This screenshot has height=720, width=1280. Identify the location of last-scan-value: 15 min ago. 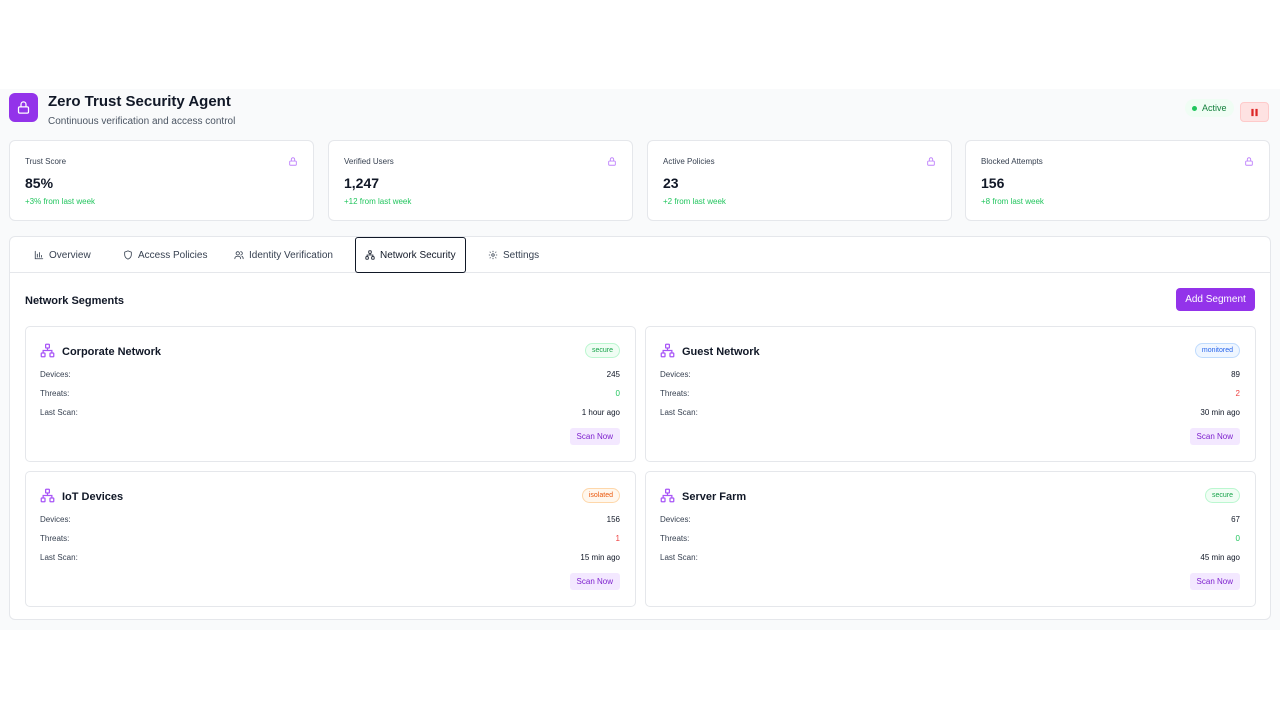
(600, 557).